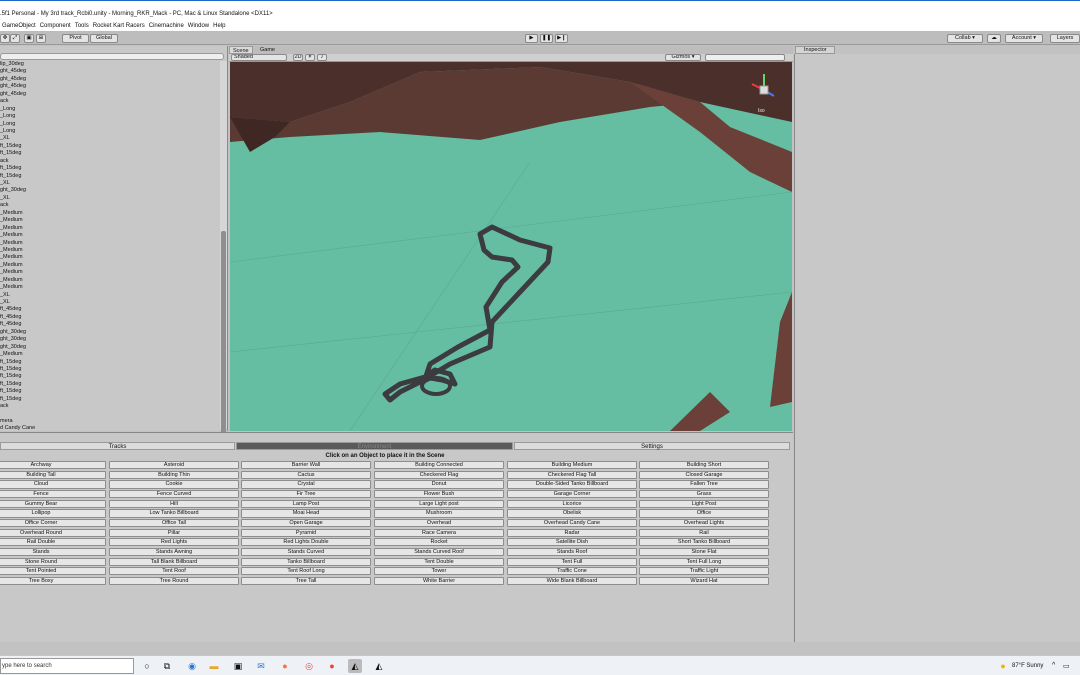 The height and width of the screenshot is (675, 1080). What do you see at coordinates (41, 38) in the screenshot?
I see `transform-tool-icon: ⊞` at bounding box center [41, 38].